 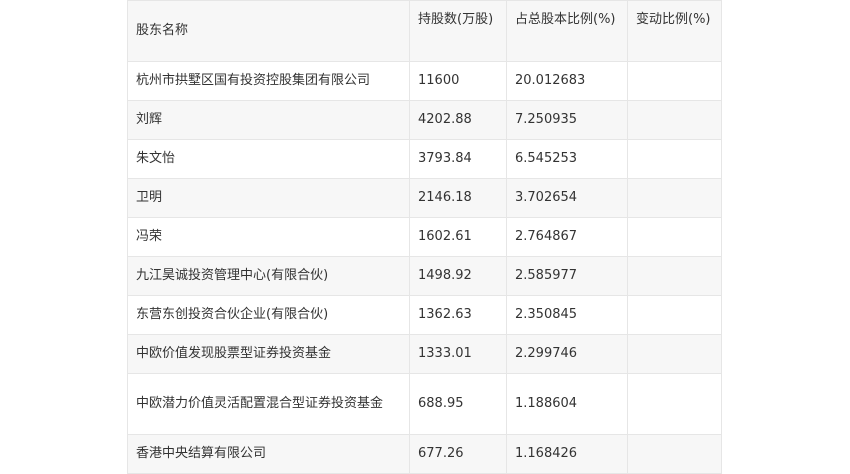 What do you see at coordinates (268, 454) in the screenshot?
I see `cell-shareholder-name: 香港中央结算有限公司` at bounding box center [268, 454].